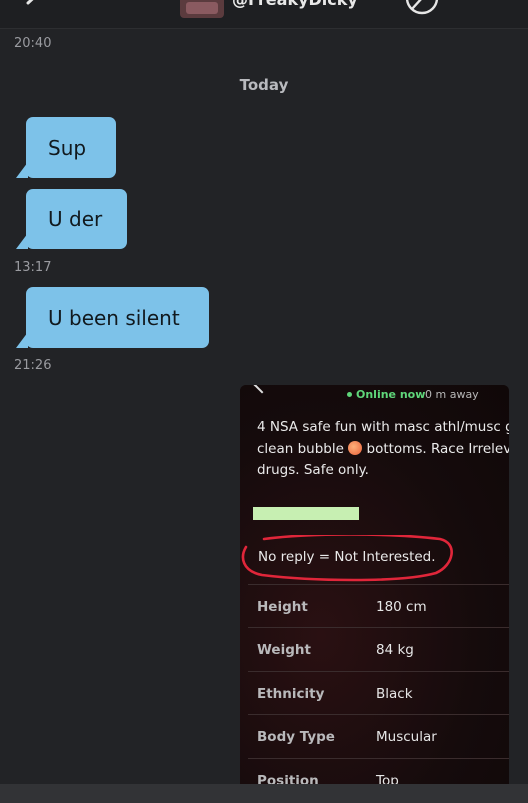  Describe the element at coordinates (422, 8) in the screenshot. I see `block-icon` at that location.